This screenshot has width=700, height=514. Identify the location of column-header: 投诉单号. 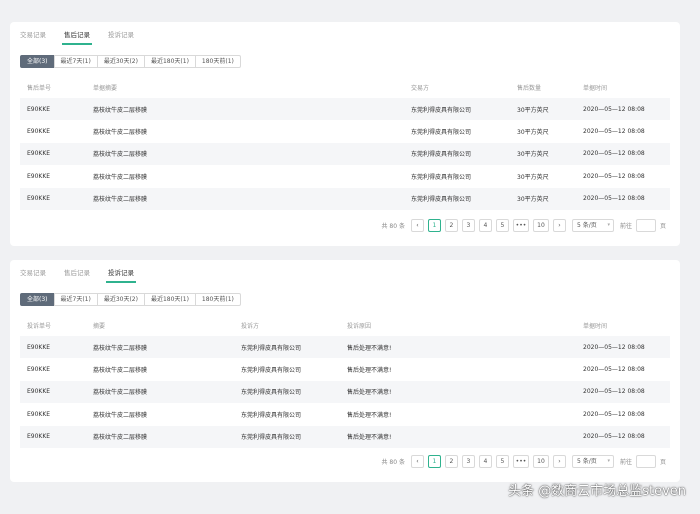
(39, 326).